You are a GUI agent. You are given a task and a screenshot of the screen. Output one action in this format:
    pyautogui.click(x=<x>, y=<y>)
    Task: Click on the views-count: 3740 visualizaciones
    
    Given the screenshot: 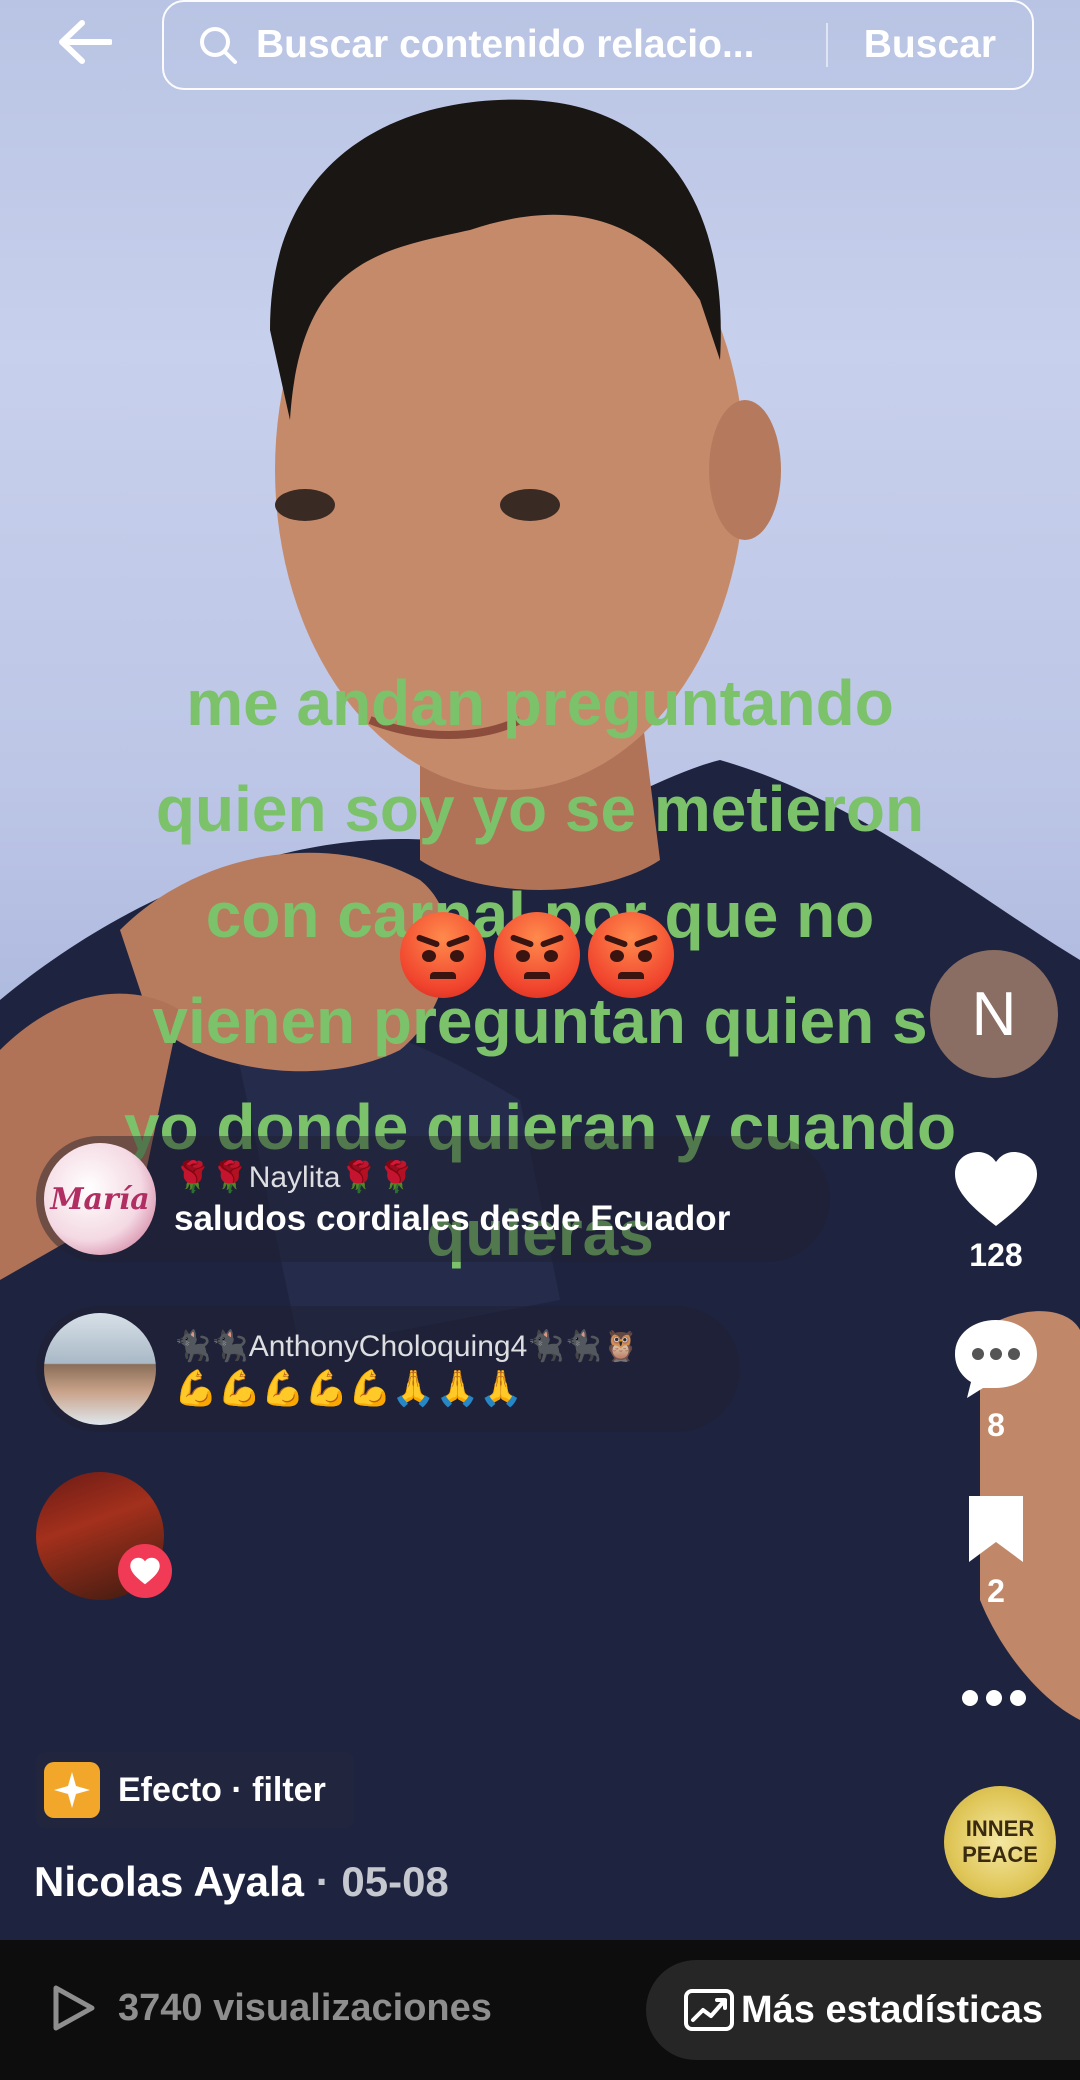 What is the action you would take?
    pyautogui.click(x=305, y=2007)
    